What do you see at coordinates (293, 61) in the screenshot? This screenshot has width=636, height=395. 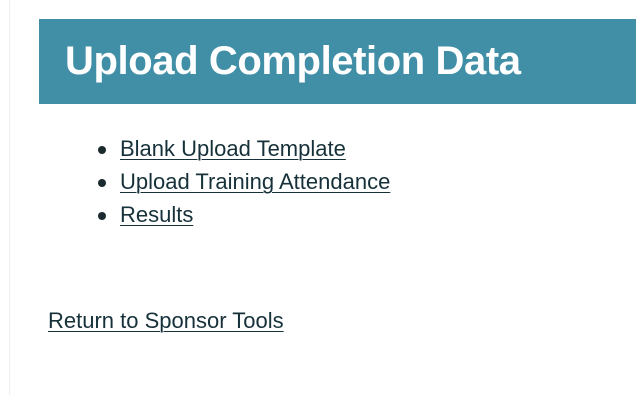 I see `page-title: Upload Completion Data` at bounding box center [293, 61].